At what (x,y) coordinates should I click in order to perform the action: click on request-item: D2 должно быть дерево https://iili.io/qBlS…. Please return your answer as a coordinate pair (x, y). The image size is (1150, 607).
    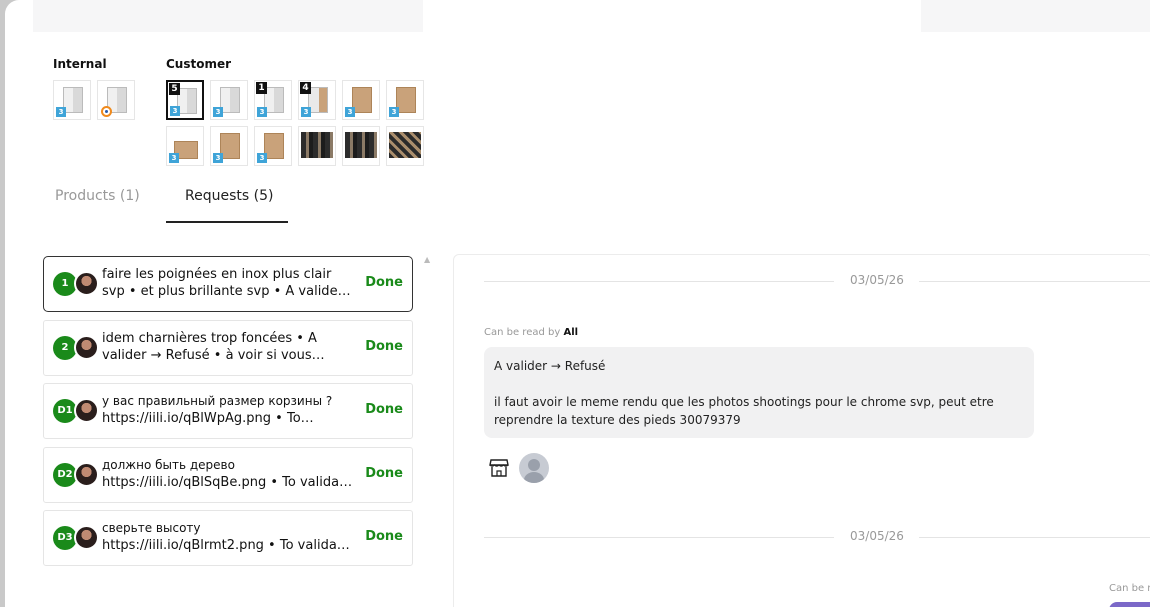
    Looking at the image, I should click on (228, 474).